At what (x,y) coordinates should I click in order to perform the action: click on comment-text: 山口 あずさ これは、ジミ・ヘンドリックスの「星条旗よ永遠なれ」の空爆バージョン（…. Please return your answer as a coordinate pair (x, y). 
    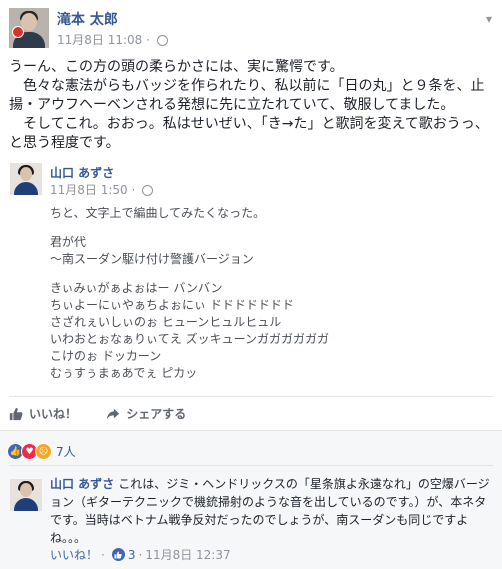
    Looking at the image, I should click on (270, 511).